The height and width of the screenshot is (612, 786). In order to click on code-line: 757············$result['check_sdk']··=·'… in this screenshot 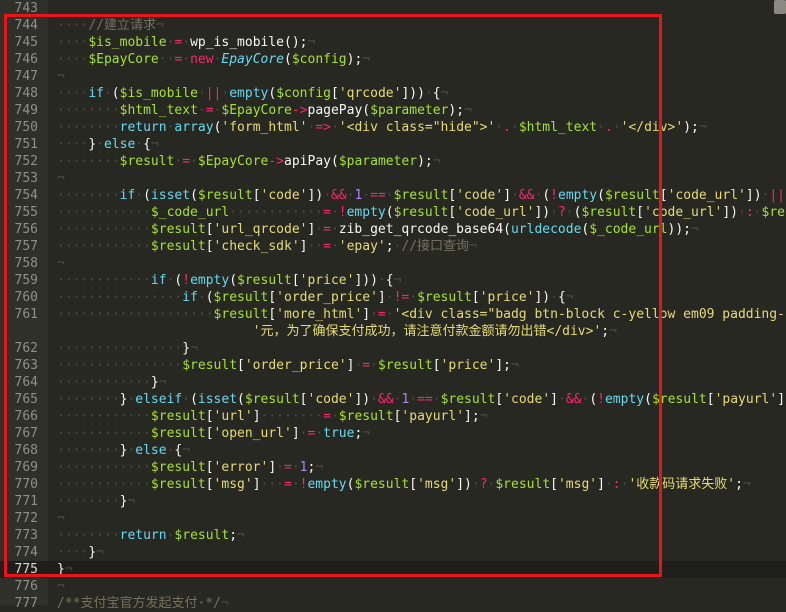, I will do `click(393, 246)`.